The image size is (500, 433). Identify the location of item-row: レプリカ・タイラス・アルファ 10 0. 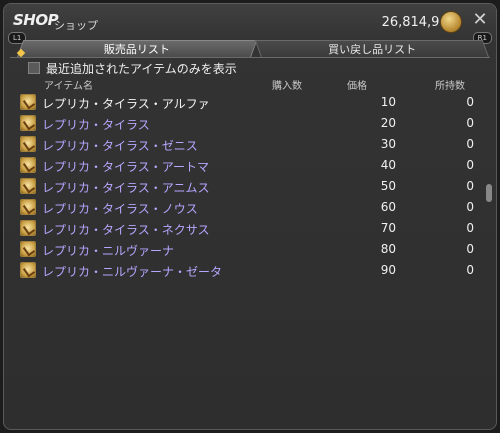
(251, 102).